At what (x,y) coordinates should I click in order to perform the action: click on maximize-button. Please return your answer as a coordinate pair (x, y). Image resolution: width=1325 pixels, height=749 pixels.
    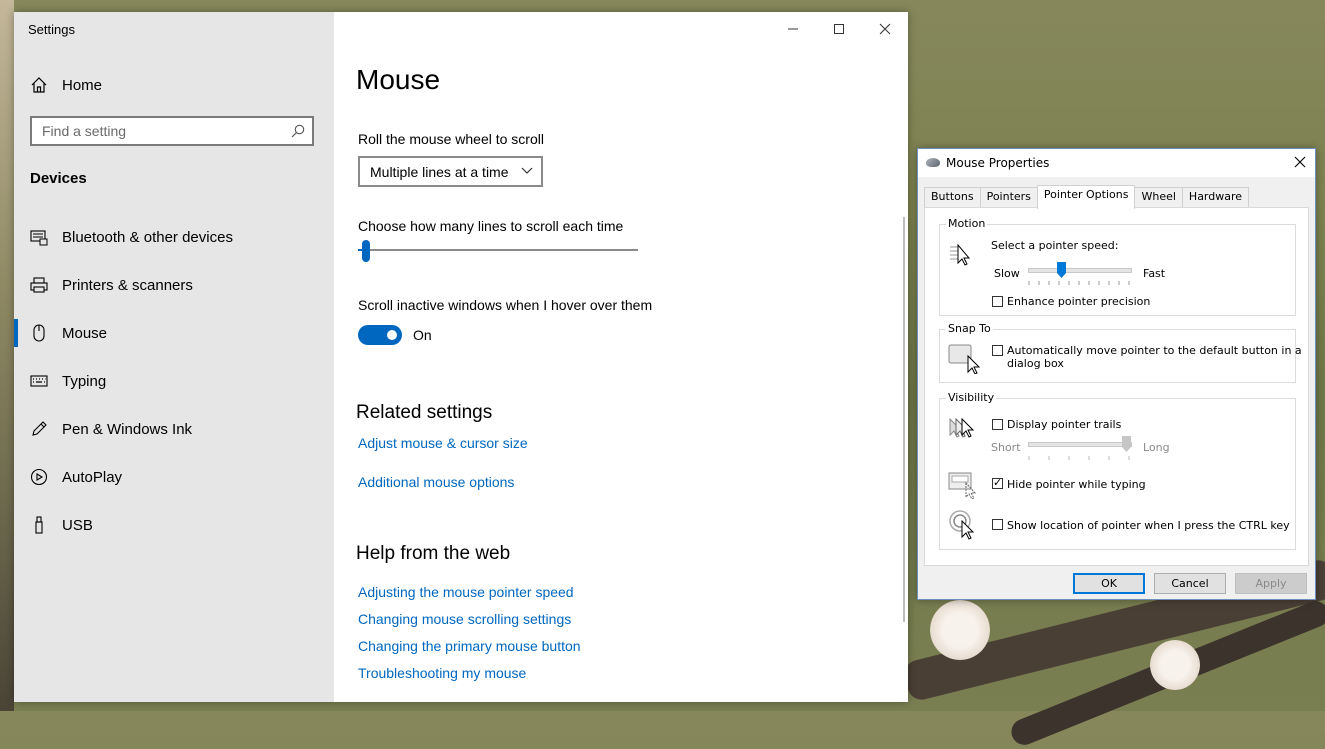
    Looking at the image, I should click on (839, 29).